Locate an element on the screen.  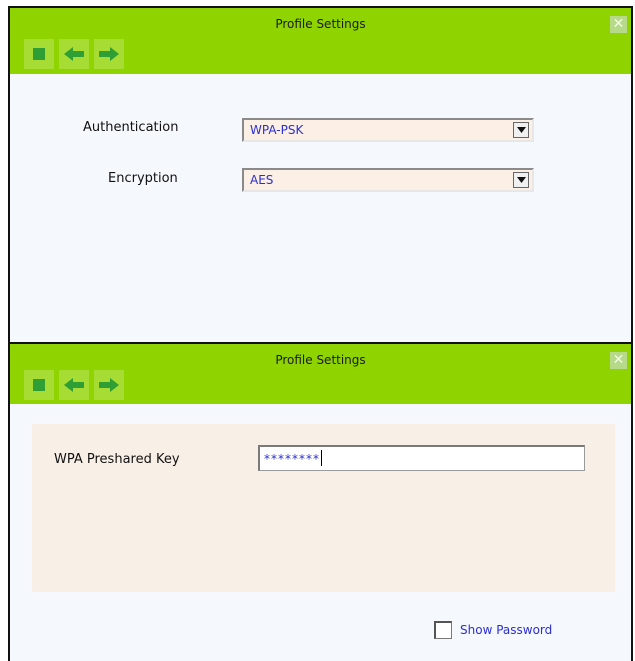
authentication-select: WPA-PSK is located at coordinates (388, 130).